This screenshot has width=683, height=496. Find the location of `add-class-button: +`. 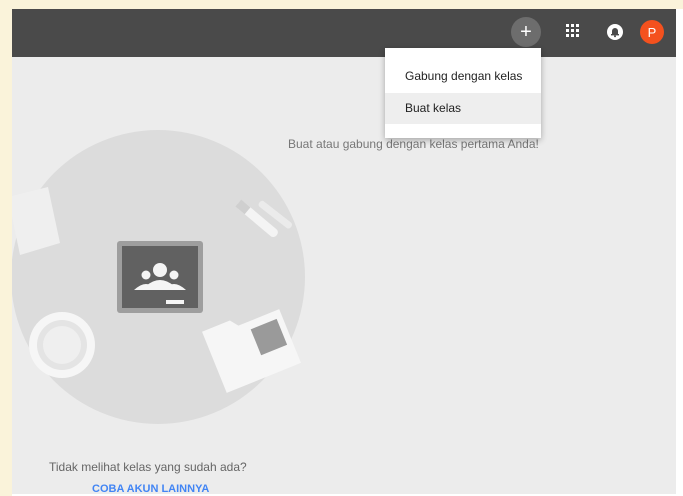

add-class-button: + is located at coordinates (526, 32).